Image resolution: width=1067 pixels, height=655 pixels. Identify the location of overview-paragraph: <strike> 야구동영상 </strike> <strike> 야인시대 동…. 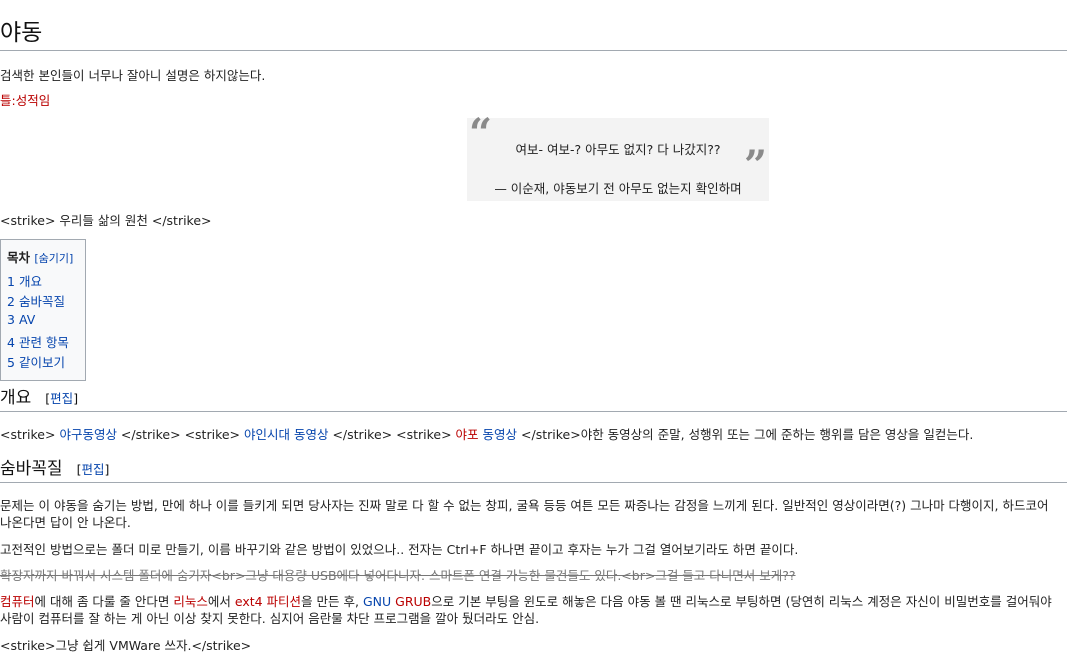
(487, 434).